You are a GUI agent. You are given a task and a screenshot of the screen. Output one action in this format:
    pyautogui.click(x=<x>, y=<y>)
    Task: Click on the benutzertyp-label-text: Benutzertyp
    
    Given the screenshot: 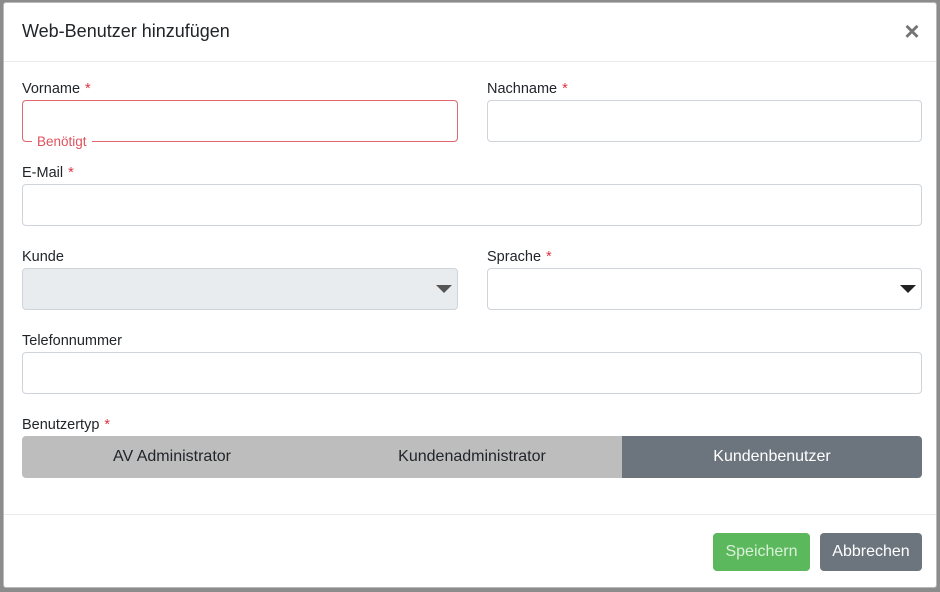 What is the action you would take?
    pyautogui.click(x=61, y=425)
    